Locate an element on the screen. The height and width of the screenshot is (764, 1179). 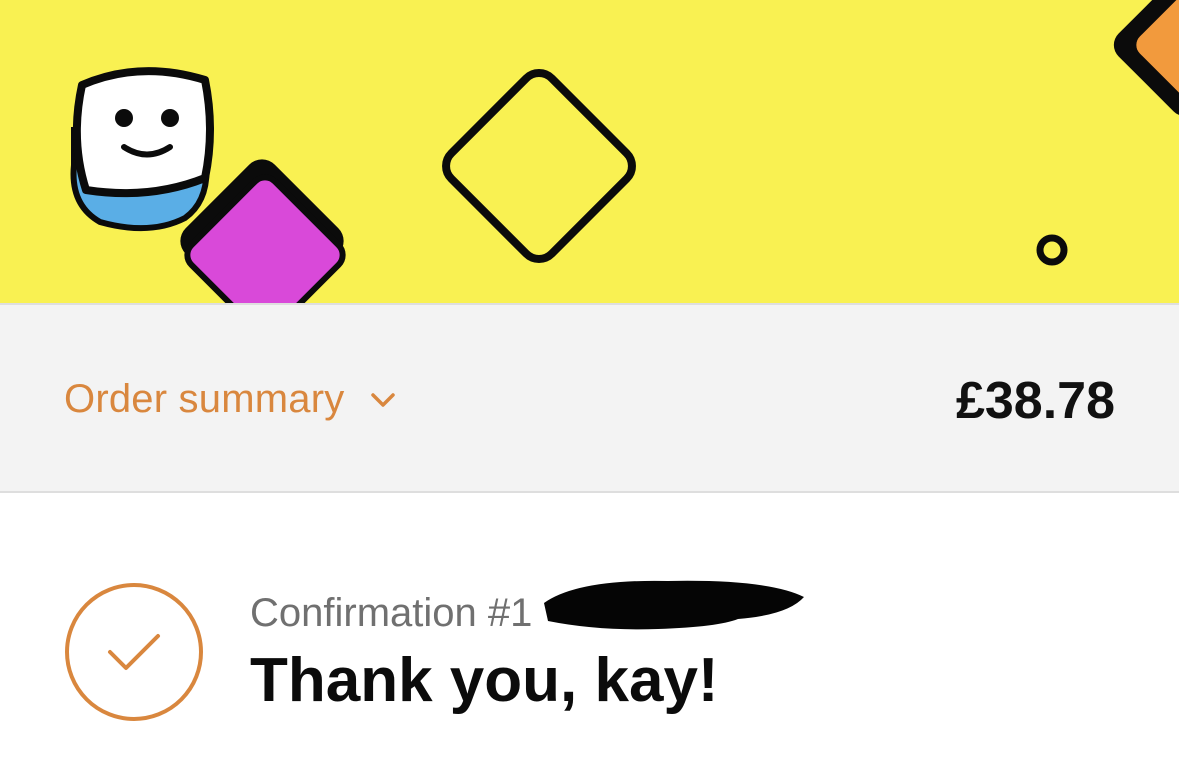
order-summary-toggle: Order summary is located at coordinates (230, 399).